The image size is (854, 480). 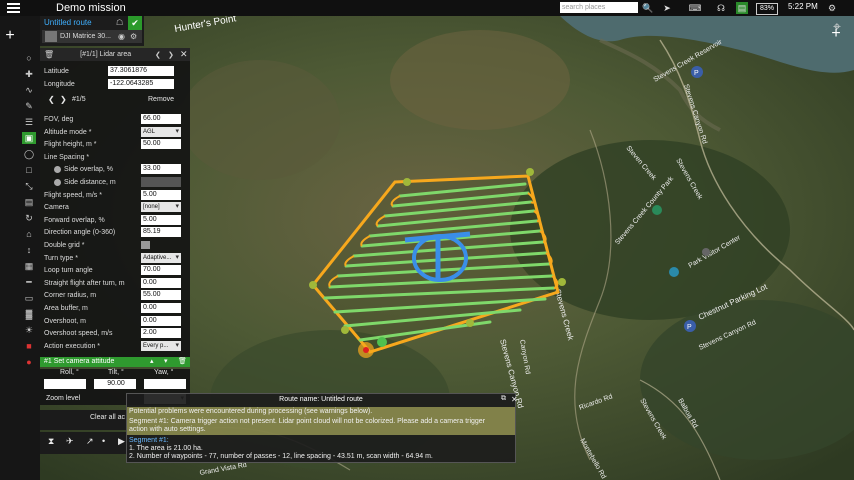 I want to click on action-collapse-icon: ▴, so click(x=152, y=362).